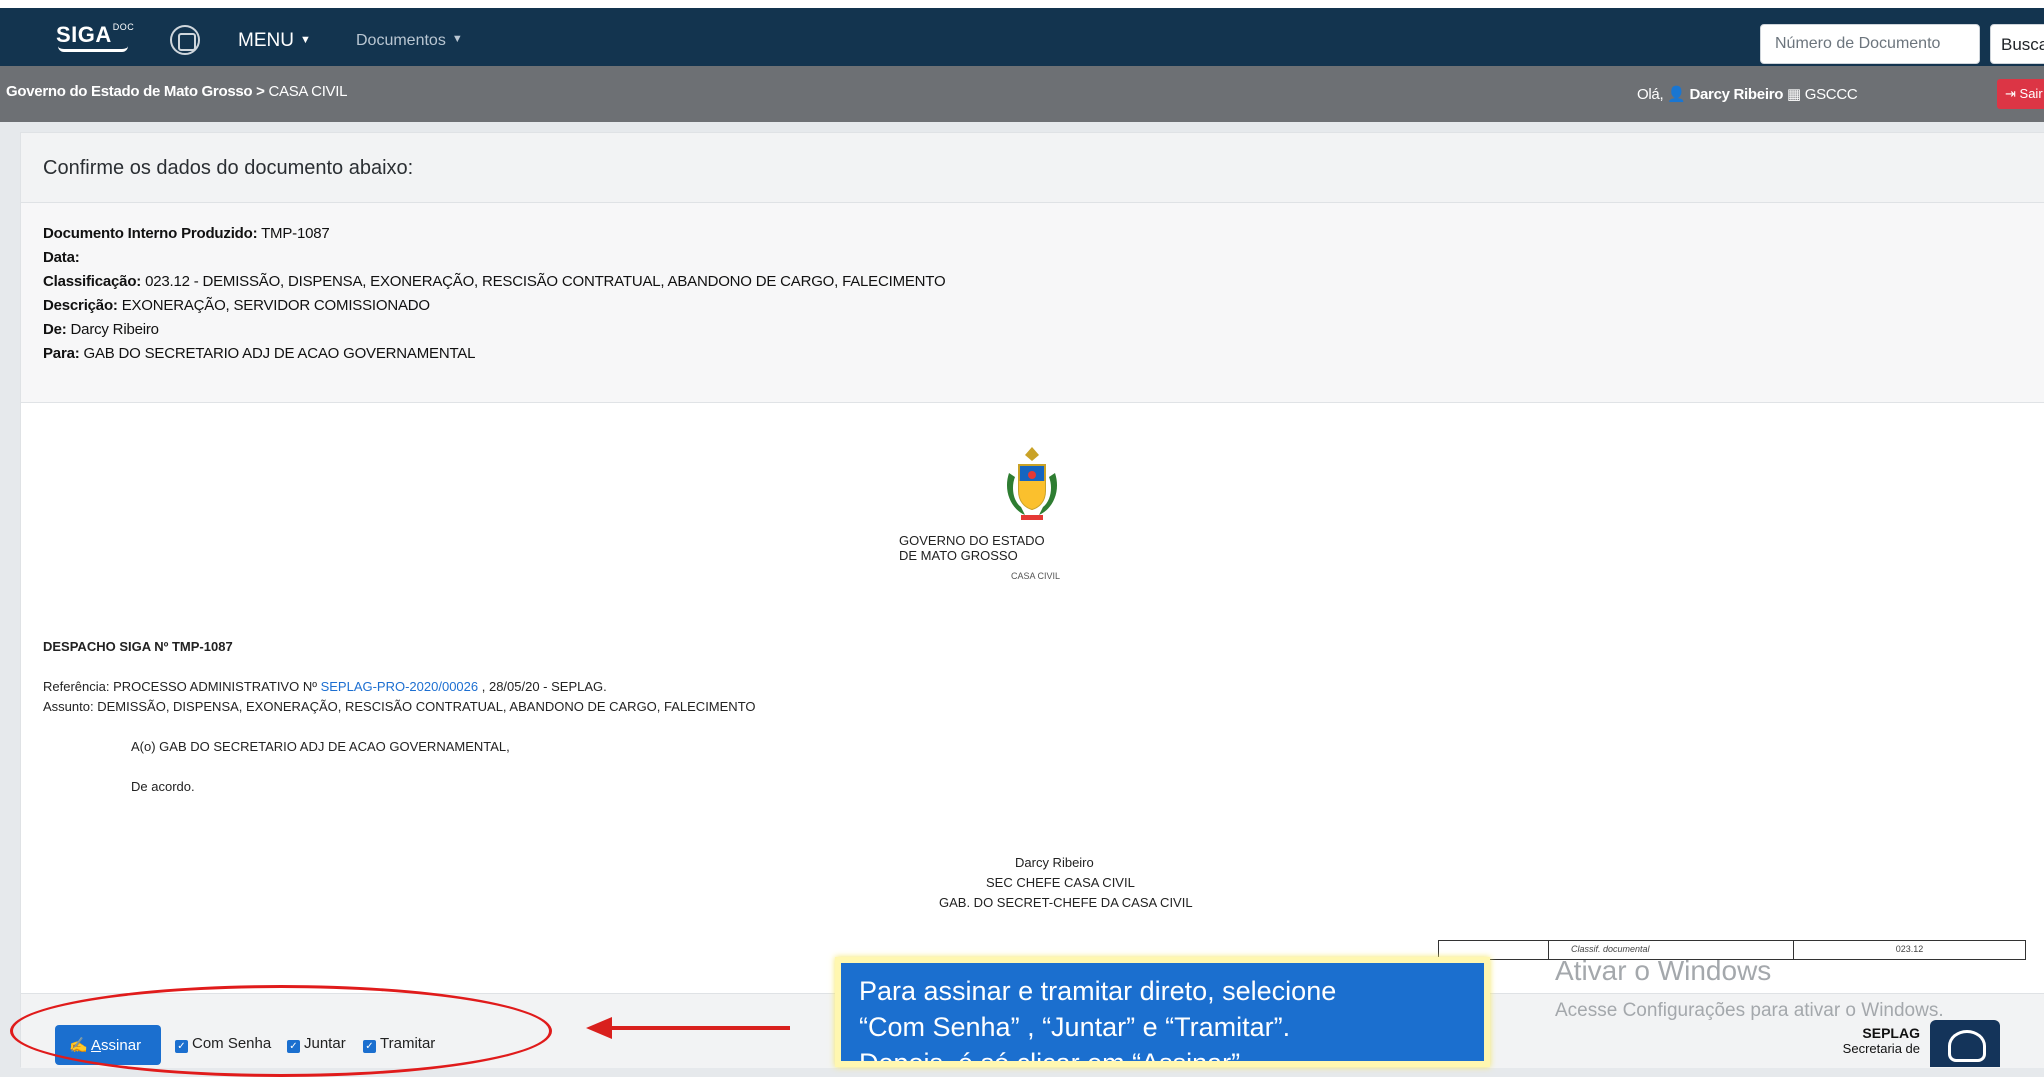 This screenshot has width=2044, height=1077. What do you see at coordinates (2031, 93) in the screenshot?
I see `logout-label: Sair` at bounding box center [2031, 93].